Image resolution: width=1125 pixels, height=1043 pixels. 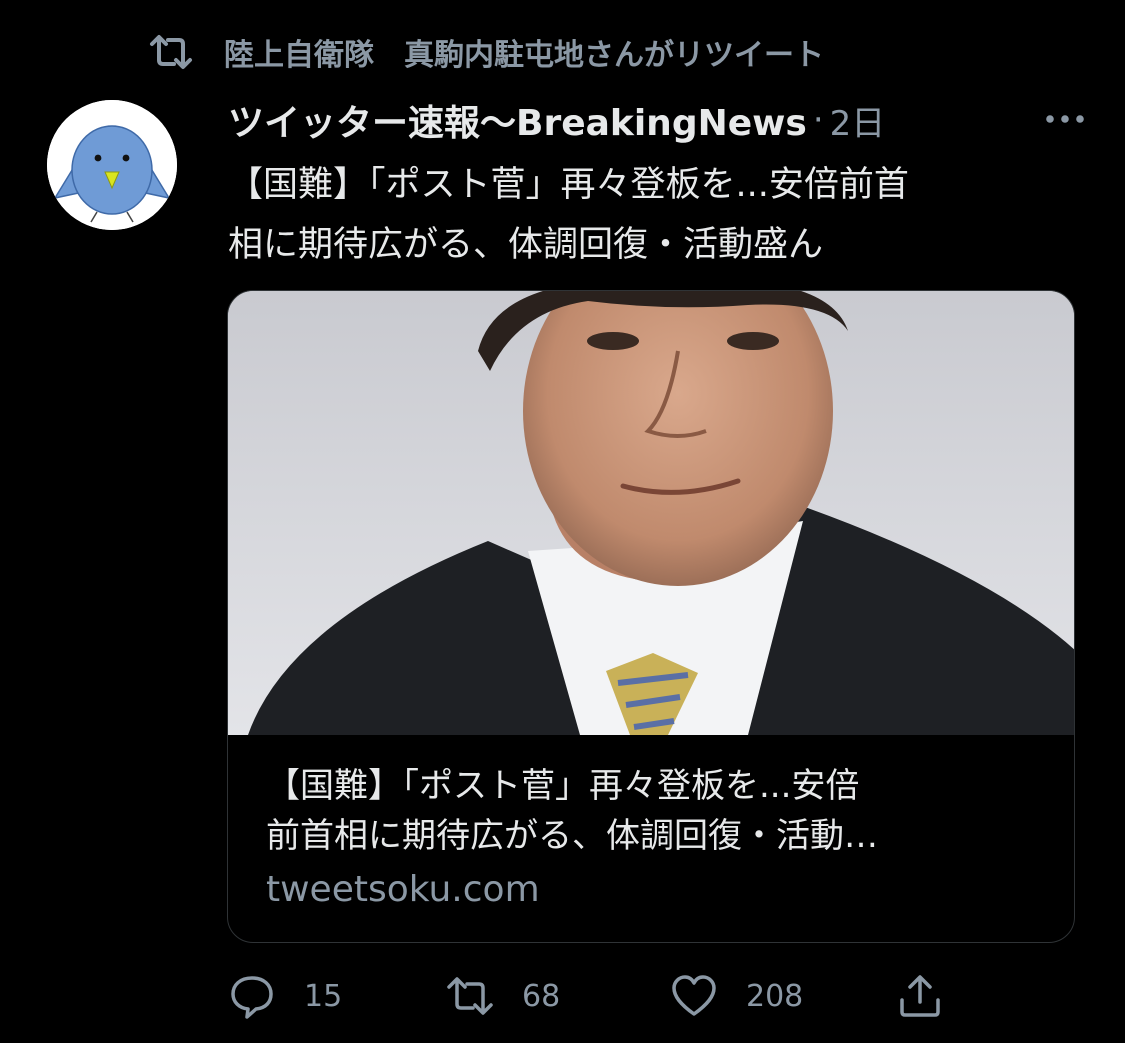 What do you see at coordinates (658, 215) in the screenshot?
I see `tweet-text: 【国難】「ポスト菅」再々登板を...安倍前首 相に期待広がる、体調回復・活動盛ん` at bounding box center [658, 215].